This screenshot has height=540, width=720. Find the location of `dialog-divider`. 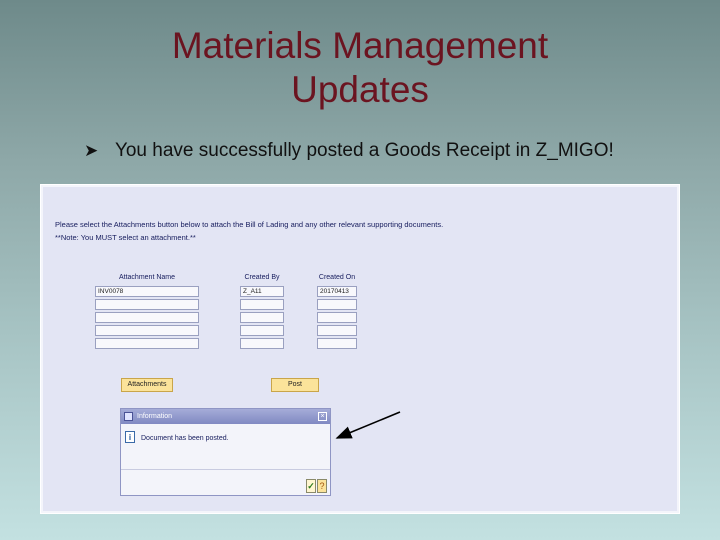

dialog-divider is located at coordinates (225, 469).